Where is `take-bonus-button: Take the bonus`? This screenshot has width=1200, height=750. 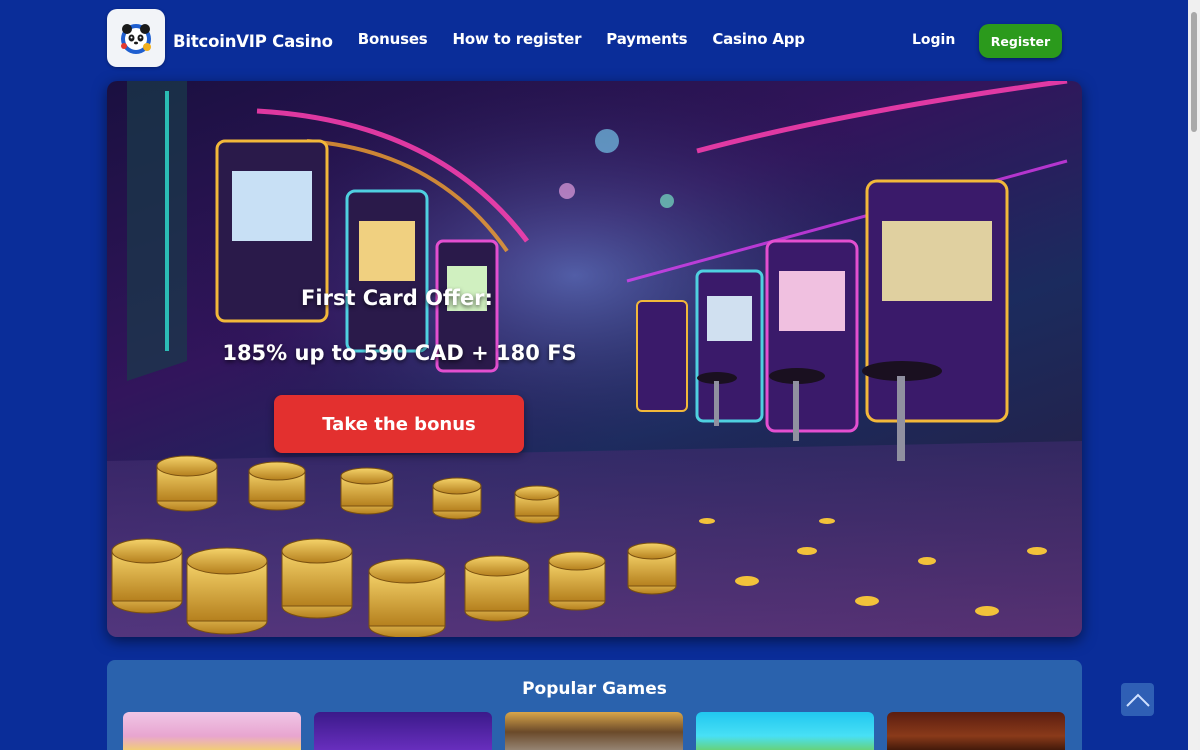
take-bonus-button: Take the bonus is located at coordinates (399, 424).